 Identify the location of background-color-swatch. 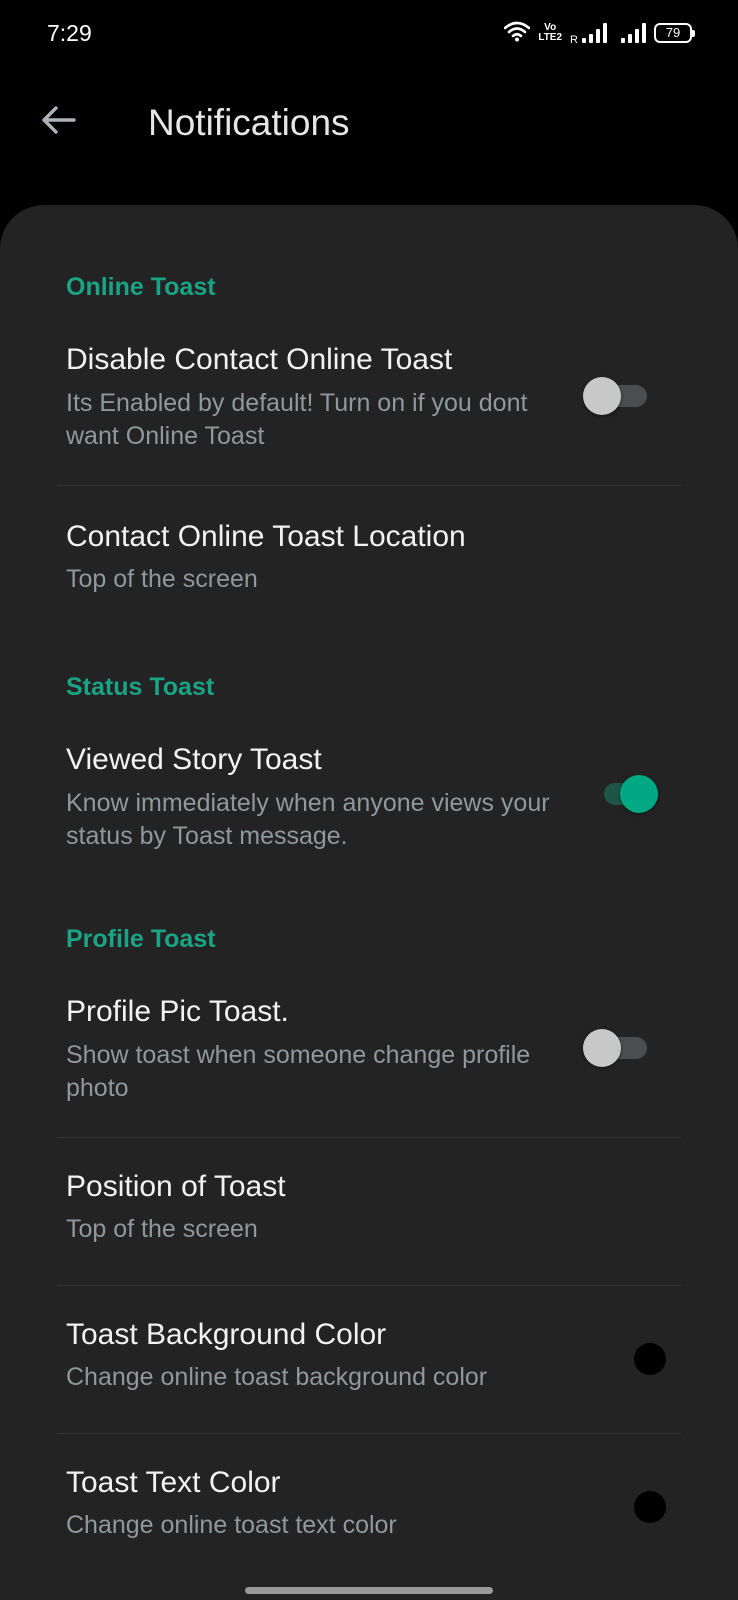
(650, 1359).